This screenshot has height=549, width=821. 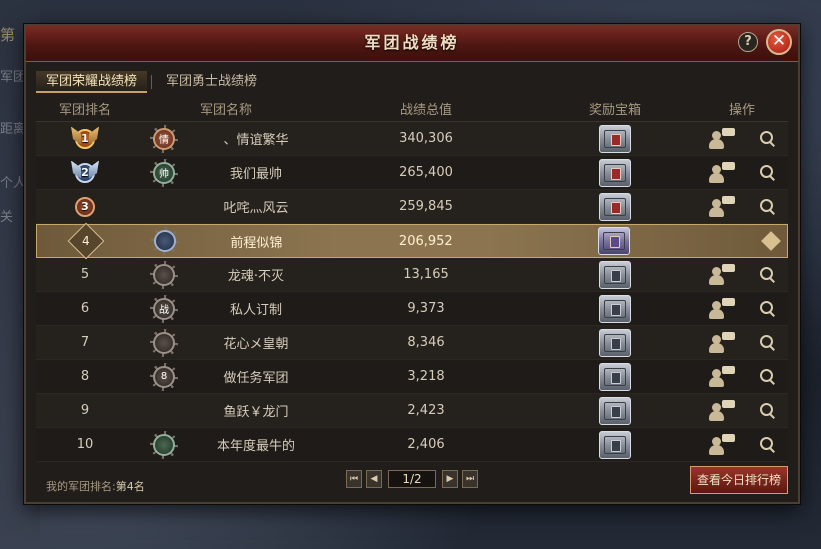 I want to click on rank-medal-icon: 3, so click(x=85, y=207).